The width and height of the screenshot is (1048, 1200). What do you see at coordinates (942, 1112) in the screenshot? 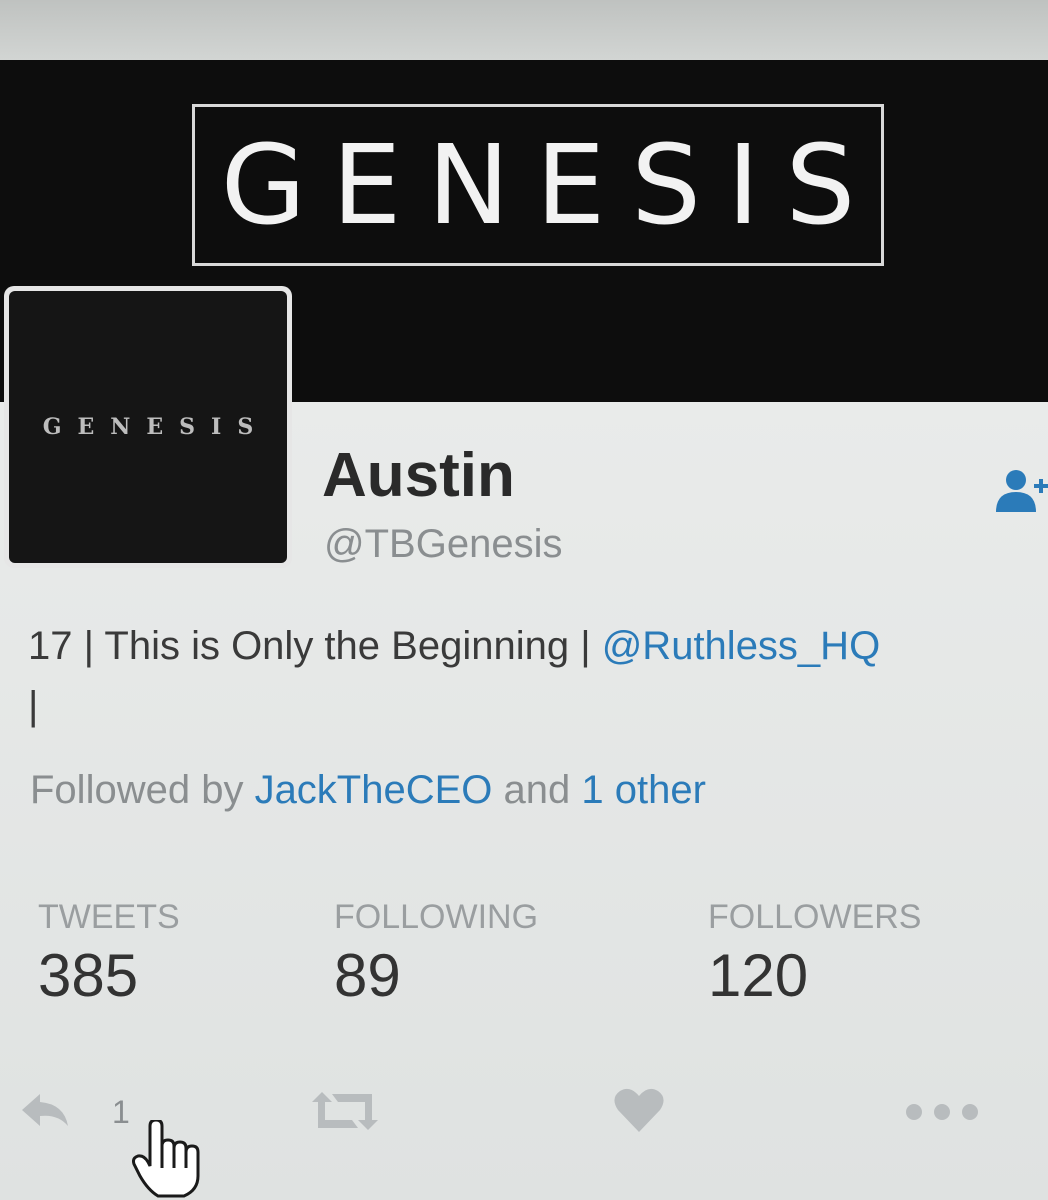
I see `more-icon` at bounding box center [942, 1112].